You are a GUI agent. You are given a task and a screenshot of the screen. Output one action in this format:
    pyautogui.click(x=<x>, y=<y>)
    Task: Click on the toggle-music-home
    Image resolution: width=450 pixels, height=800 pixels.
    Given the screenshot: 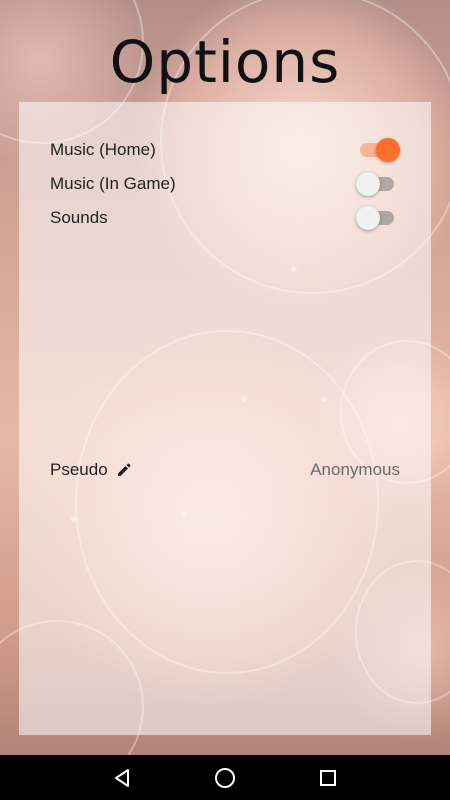 What is the action you would take?
    pyautogui.click(x=378, y=150)
    